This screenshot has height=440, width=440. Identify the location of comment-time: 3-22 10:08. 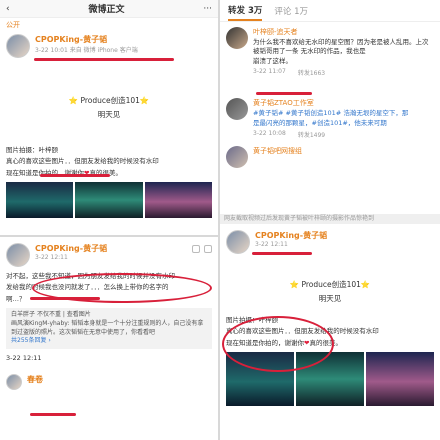
(269, 134).